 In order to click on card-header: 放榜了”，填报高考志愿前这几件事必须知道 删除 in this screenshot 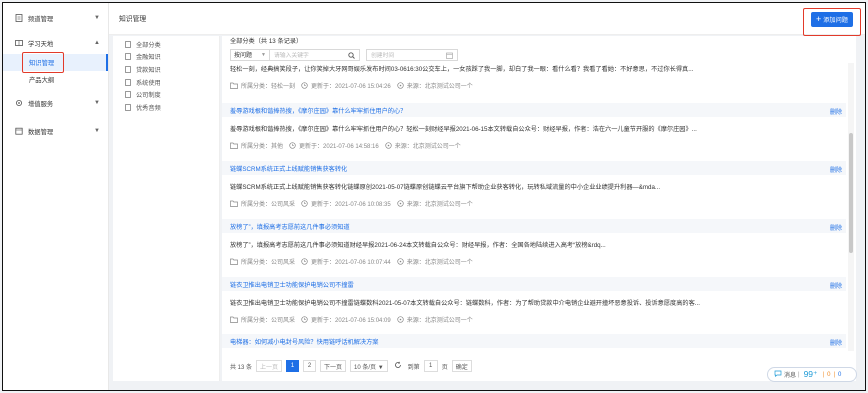, I will do `click(534, 226)`.